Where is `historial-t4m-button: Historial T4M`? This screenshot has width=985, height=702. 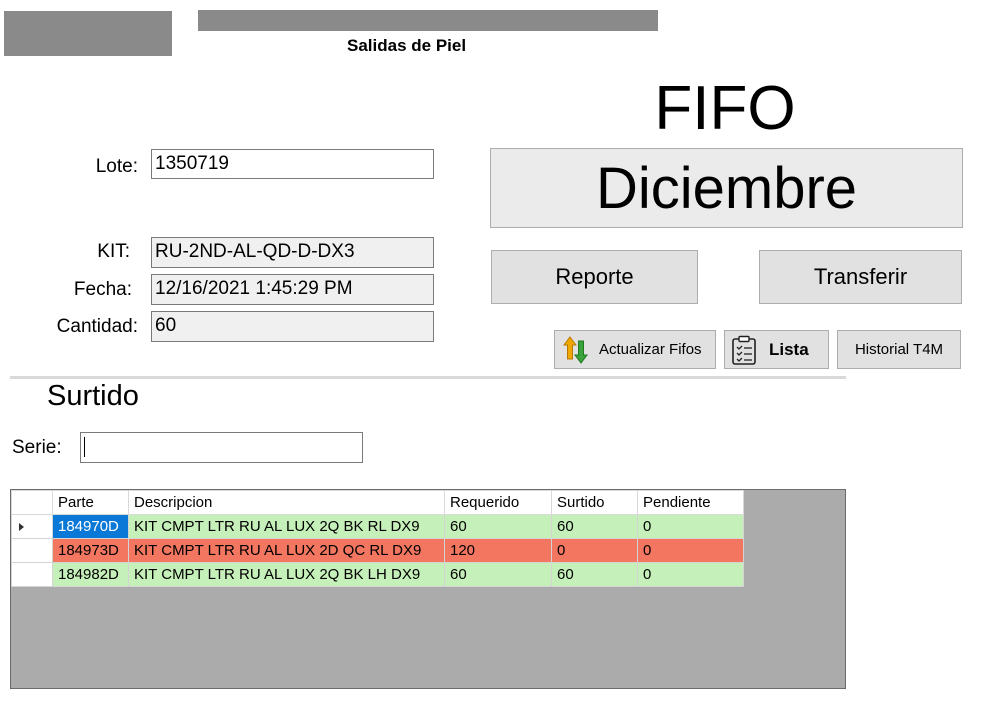
historial-t4m-button: Historial T4M is located at coordinates (899, 349).